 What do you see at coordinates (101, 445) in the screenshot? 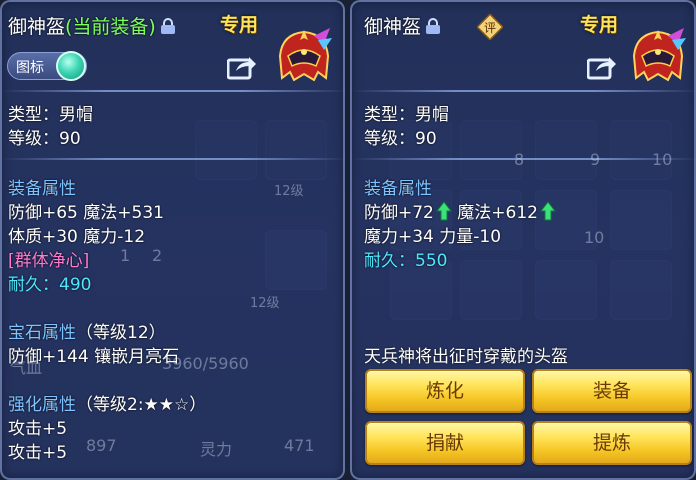
I see `bg-stat-value: 897` at bounding box center [101, 445].